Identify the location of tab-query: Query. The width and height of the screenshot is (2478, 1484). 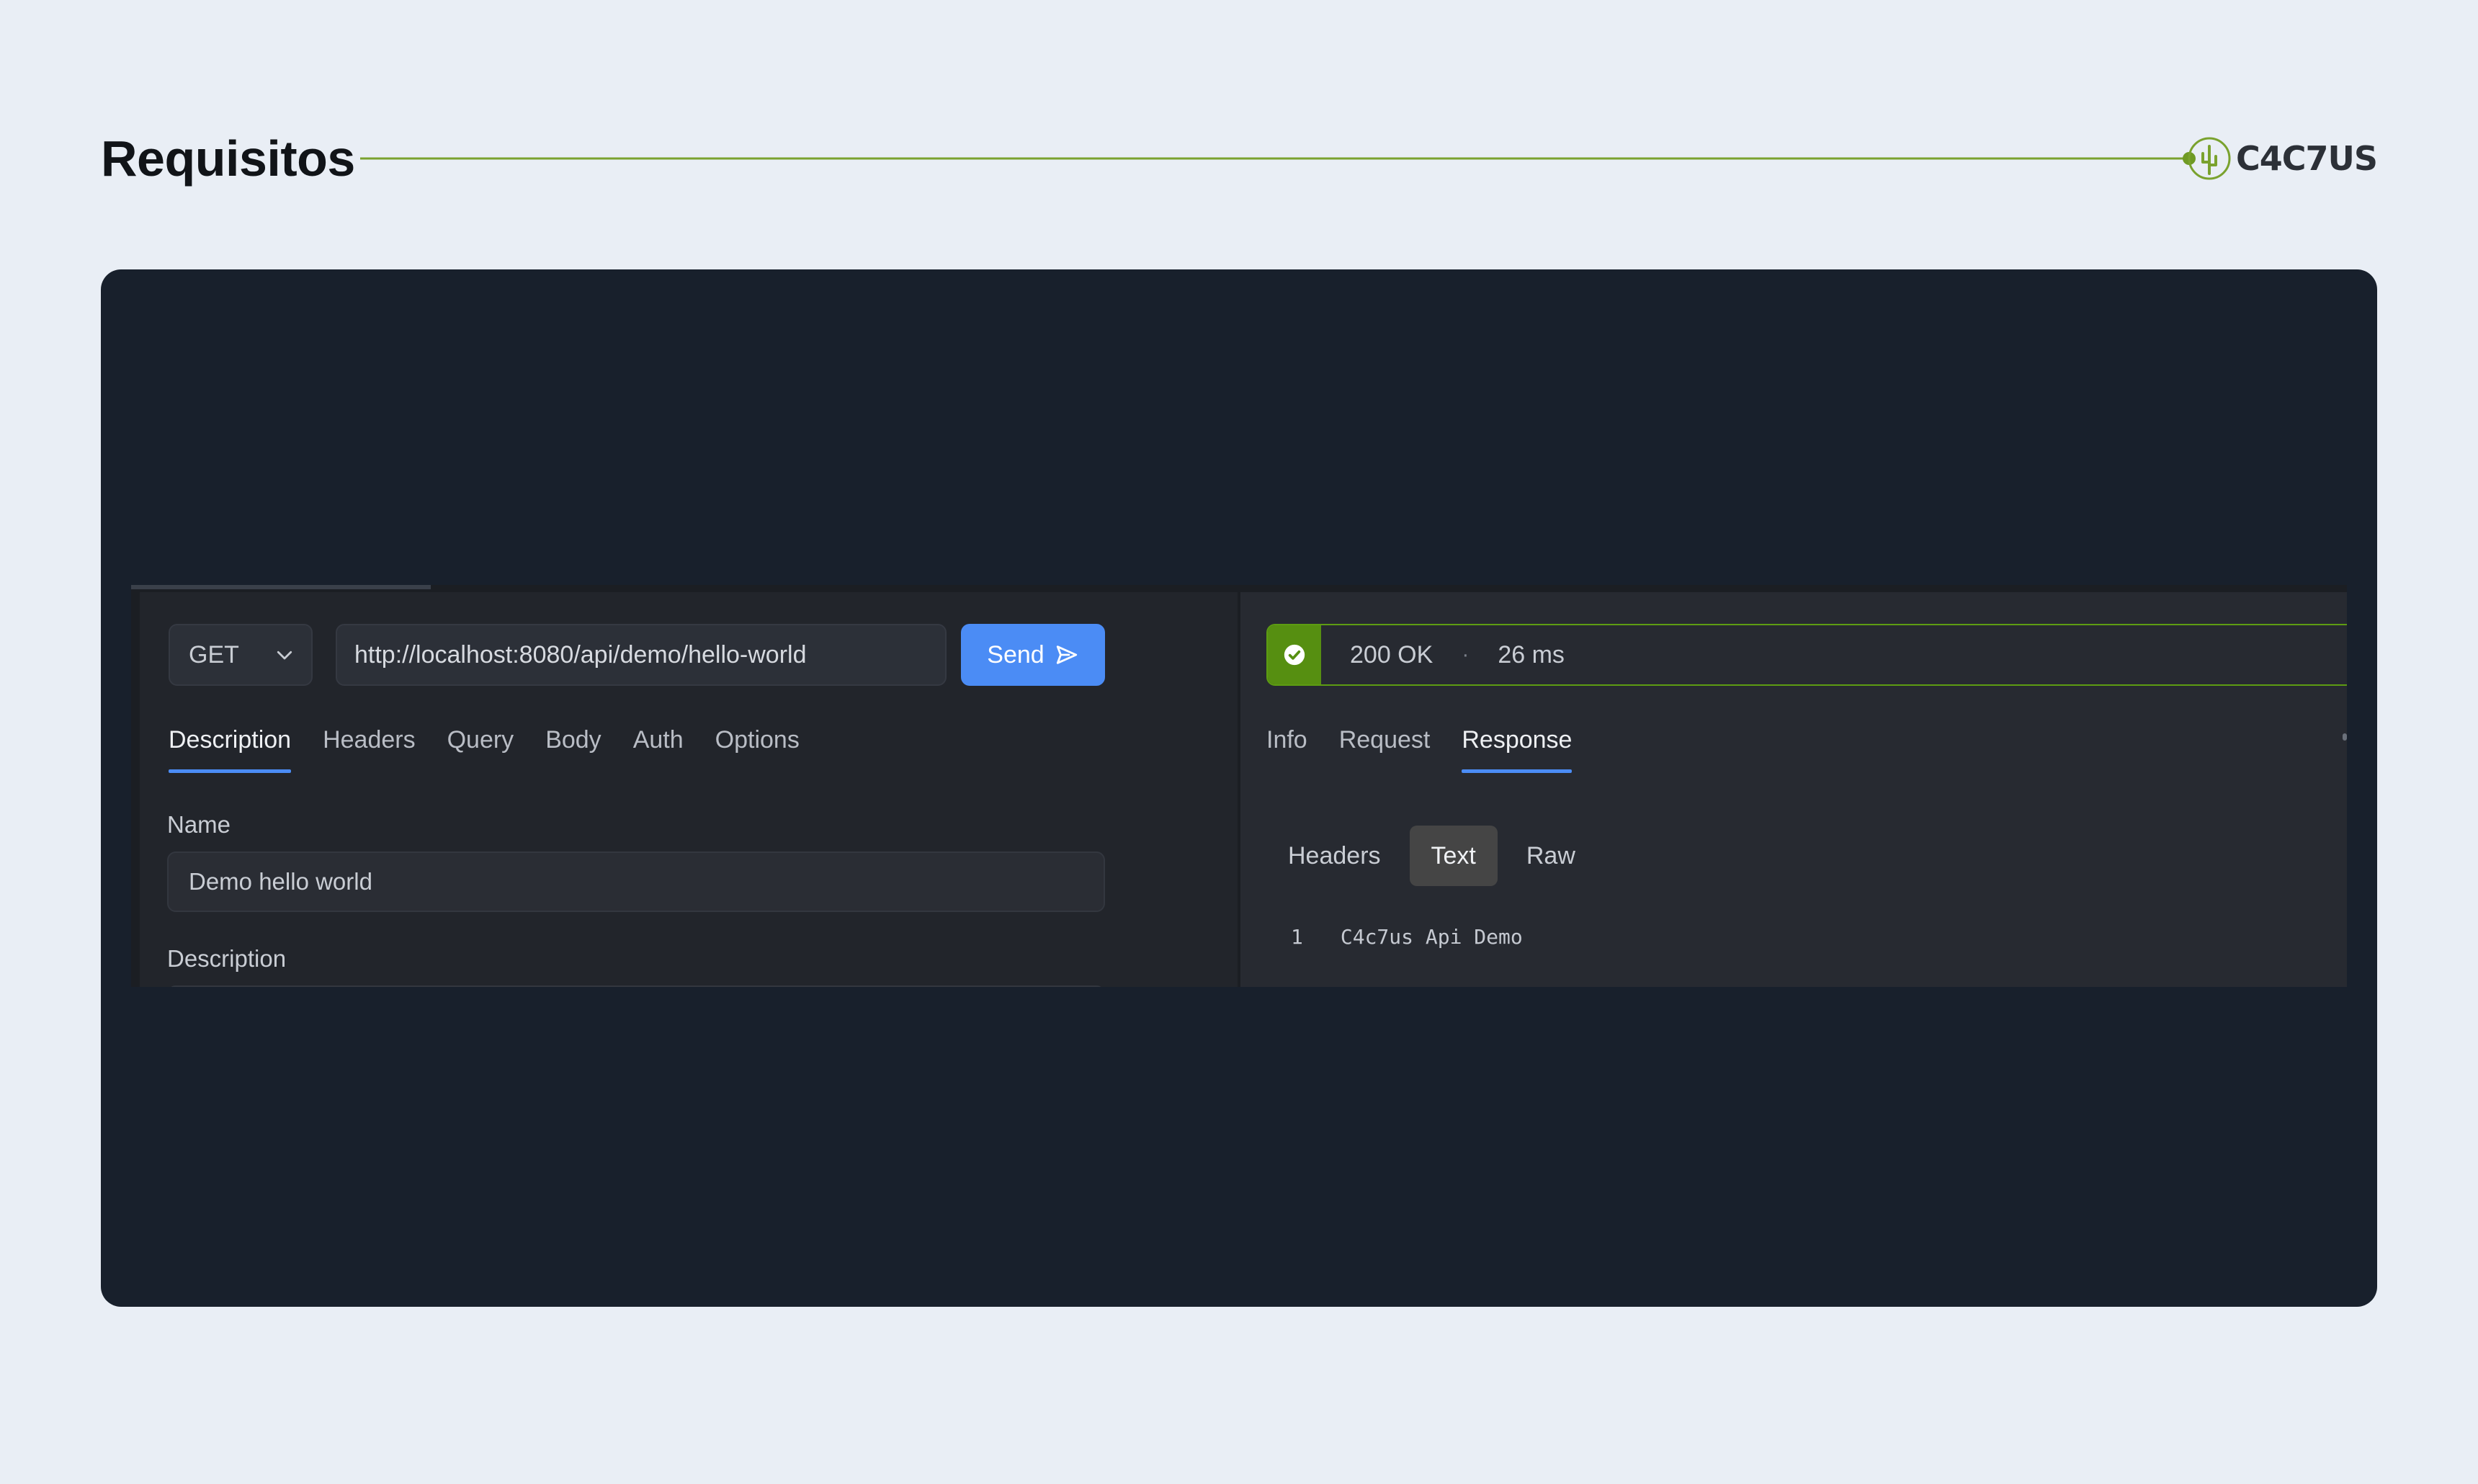
(480, 749).